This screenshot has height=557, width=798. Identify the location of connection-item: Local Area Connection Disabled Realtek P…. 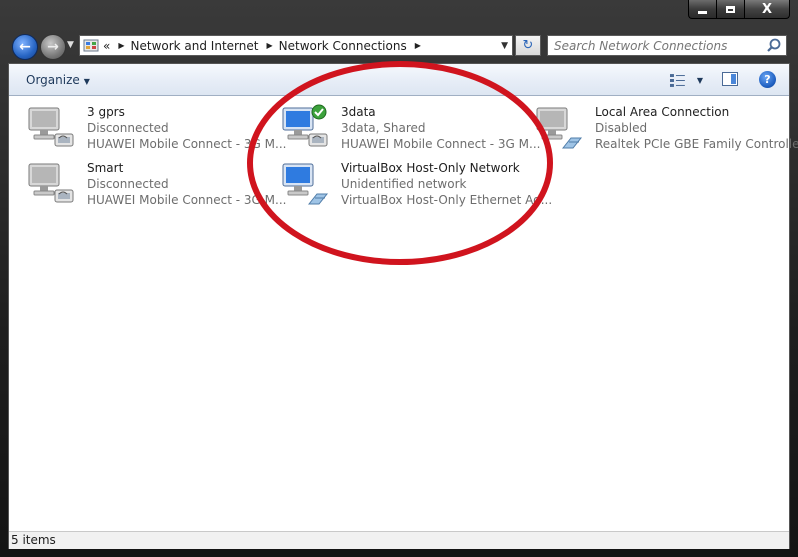
(665, 130).